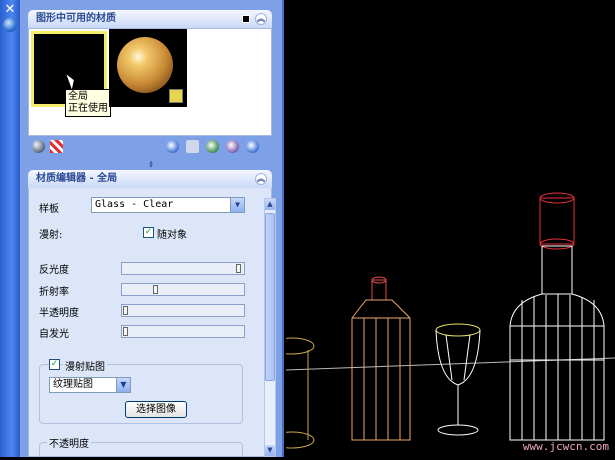  Describe the element at coordinates (73, 384) in the screenshot. I see `map-type-value: 纹理贴图` at that location.